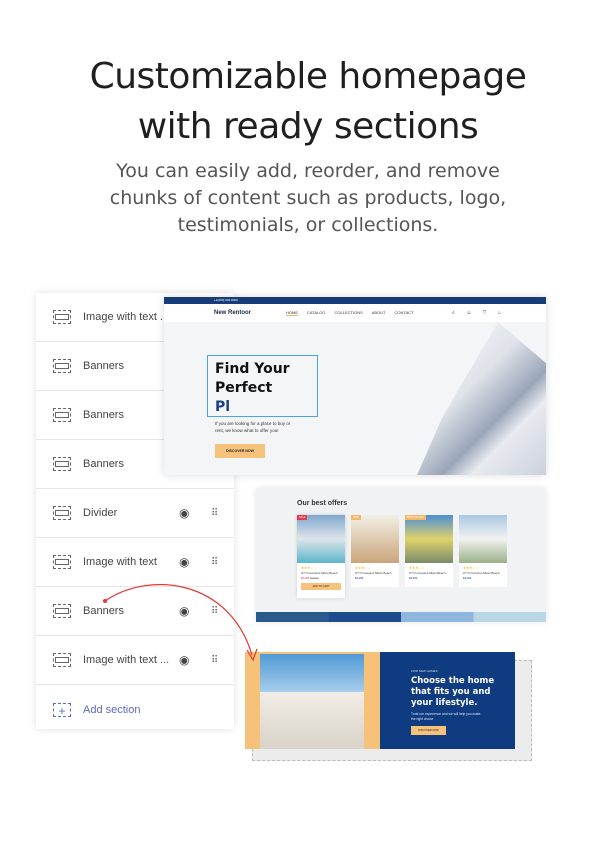 The width and height of the screenshot is (616, 850). I want to click on drag-arrow-icon, so click(180, 622).